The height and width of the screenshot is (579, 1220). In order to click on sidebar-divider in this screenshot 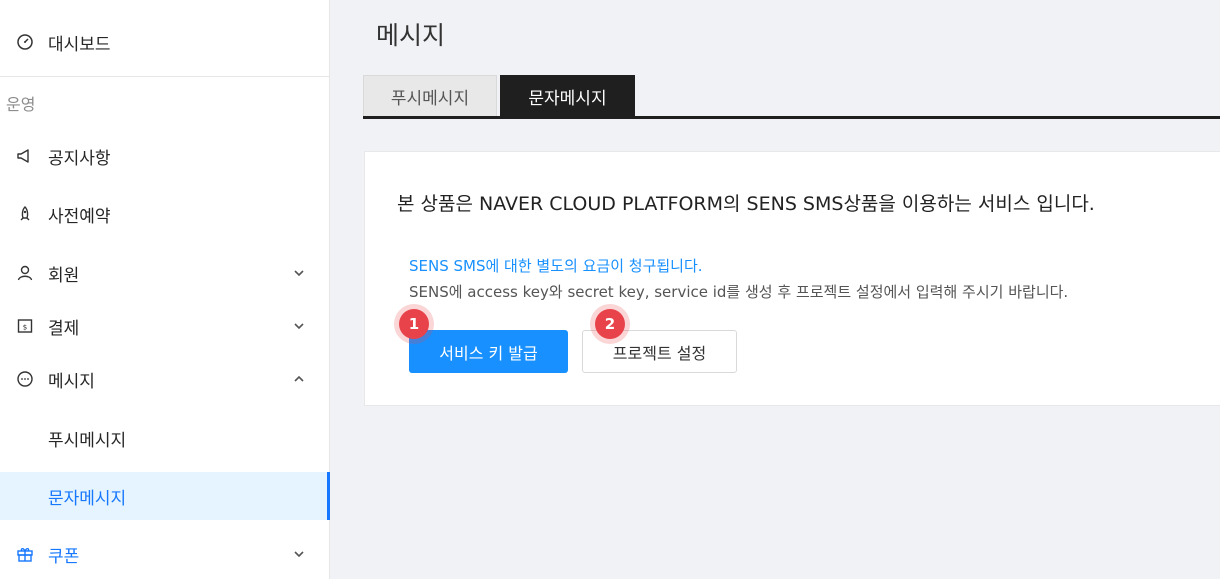, I will do `click(165, 76)`.